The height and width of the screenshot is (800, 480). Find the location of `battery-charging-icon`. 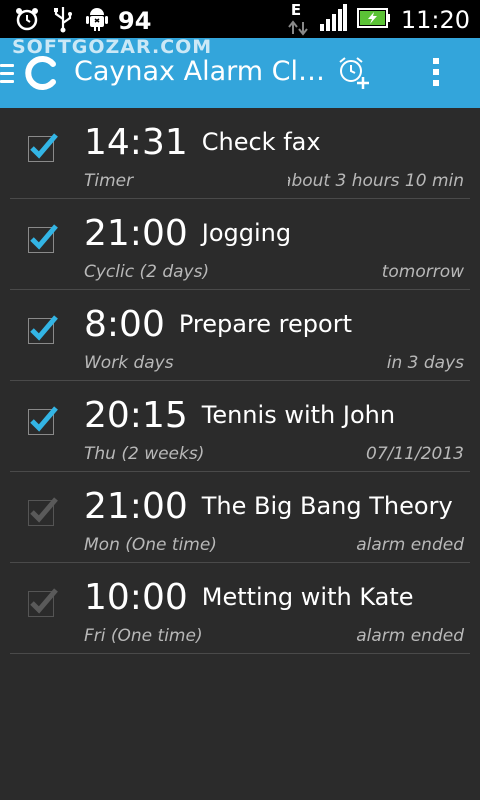

battery-charging-icon is located at coordinates (373, 20).